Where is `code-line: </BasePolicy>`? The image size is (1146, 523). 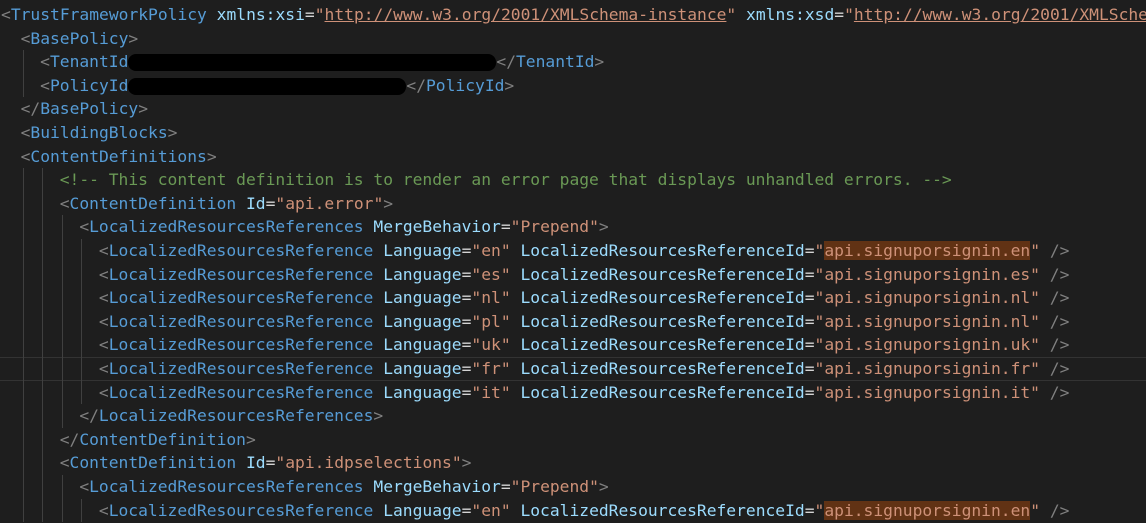 code-line: </BasePolicy> is located at coordinates (573, 109).